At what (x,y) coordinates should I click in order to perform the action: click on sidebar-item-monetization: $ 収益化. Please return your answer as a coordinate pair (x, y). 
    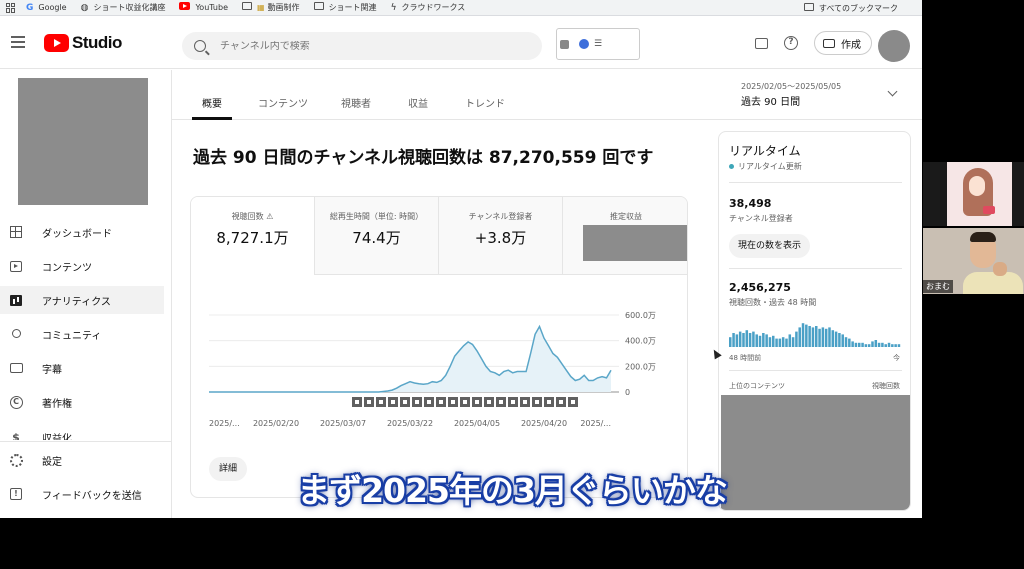
    Looking at the image, I should click on (82, 431).